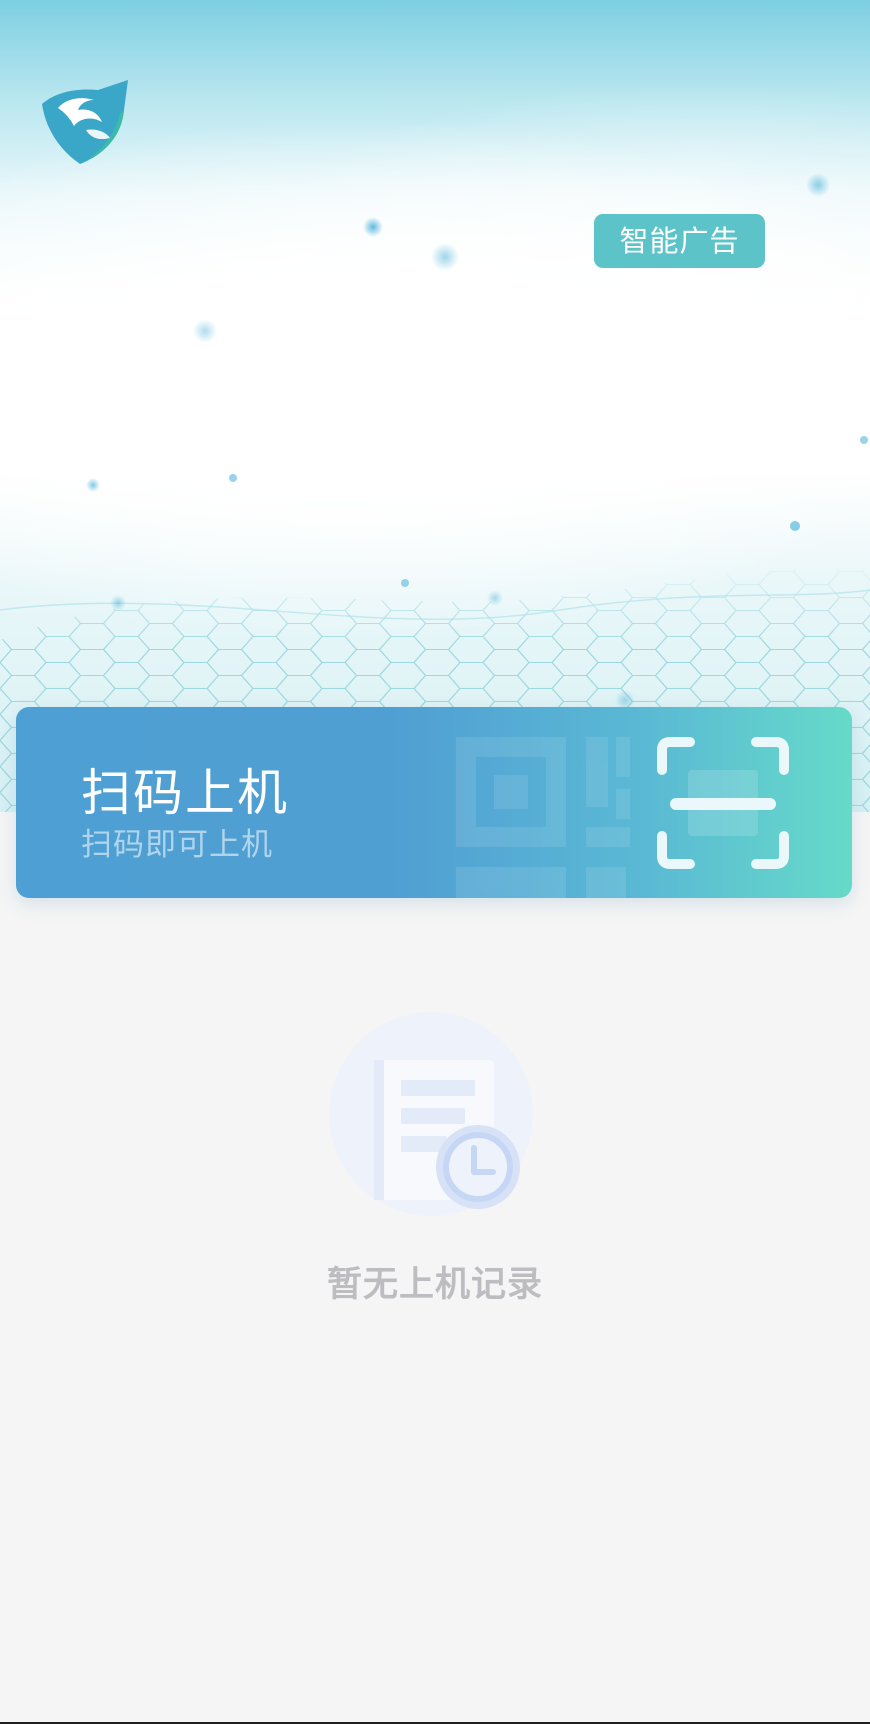  What do you see at coordinates (177, 845) in the screenshot?
I see `scan-card-subtitle: 扫码即可上机` at bounding box center [177, 845].